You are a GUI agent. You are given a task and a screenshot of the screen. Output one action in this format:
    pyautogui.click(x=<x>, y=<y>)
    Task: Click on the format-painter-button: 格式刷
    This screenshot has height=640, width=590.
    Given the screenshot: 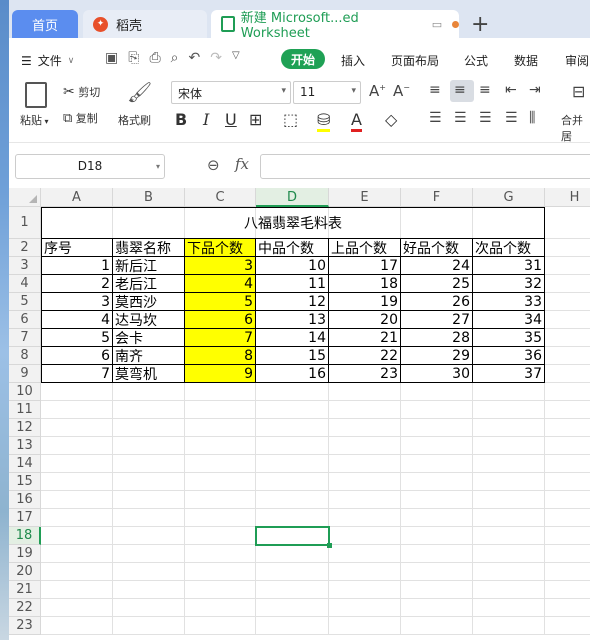 What is the action you would take?
    pyautogui.click(x=134, y=120)
    